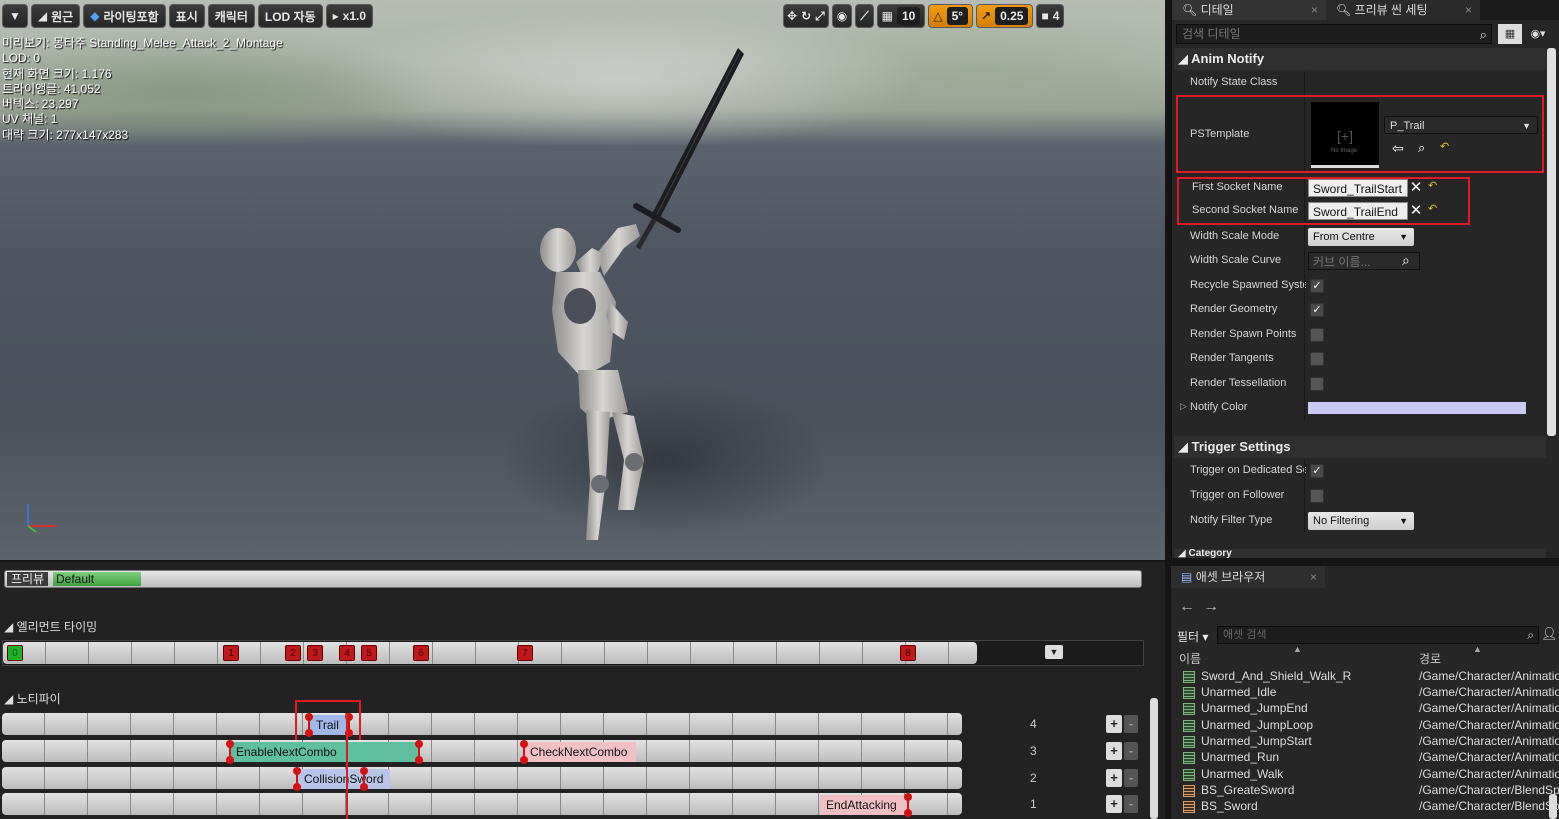  Describe the element at coordinates (1191, 606) in the screenshot. I see `back-arrow-icon: ←` at that location.